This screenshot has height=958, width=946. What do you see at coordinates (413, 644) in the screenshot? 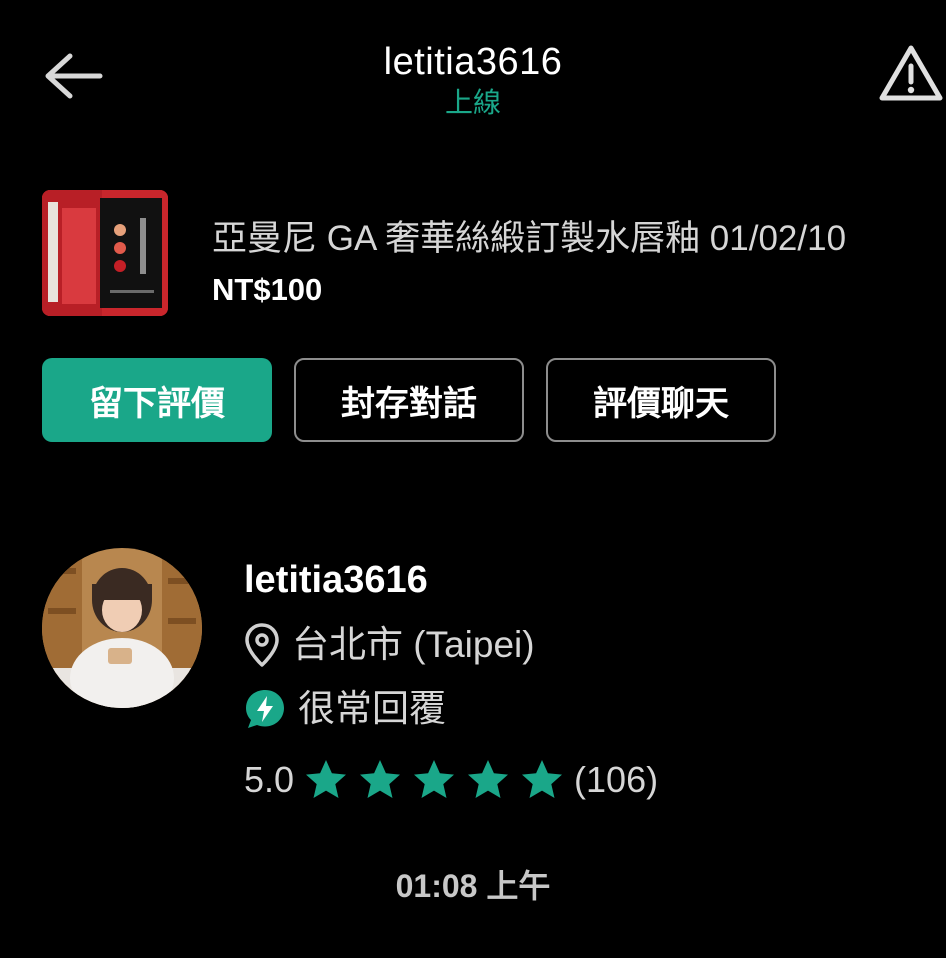
I see `location-text: 台北市 (Taipei)` at bounding box center [413, 644].